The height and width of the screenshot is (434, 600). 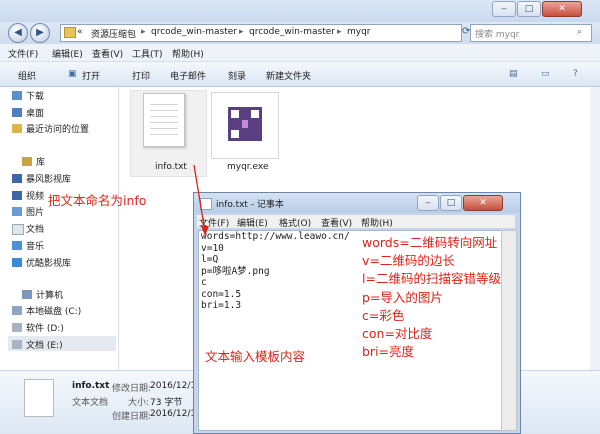 I want to click on template-annotation: 文本输入模板内容, so click(x=255, y=356).